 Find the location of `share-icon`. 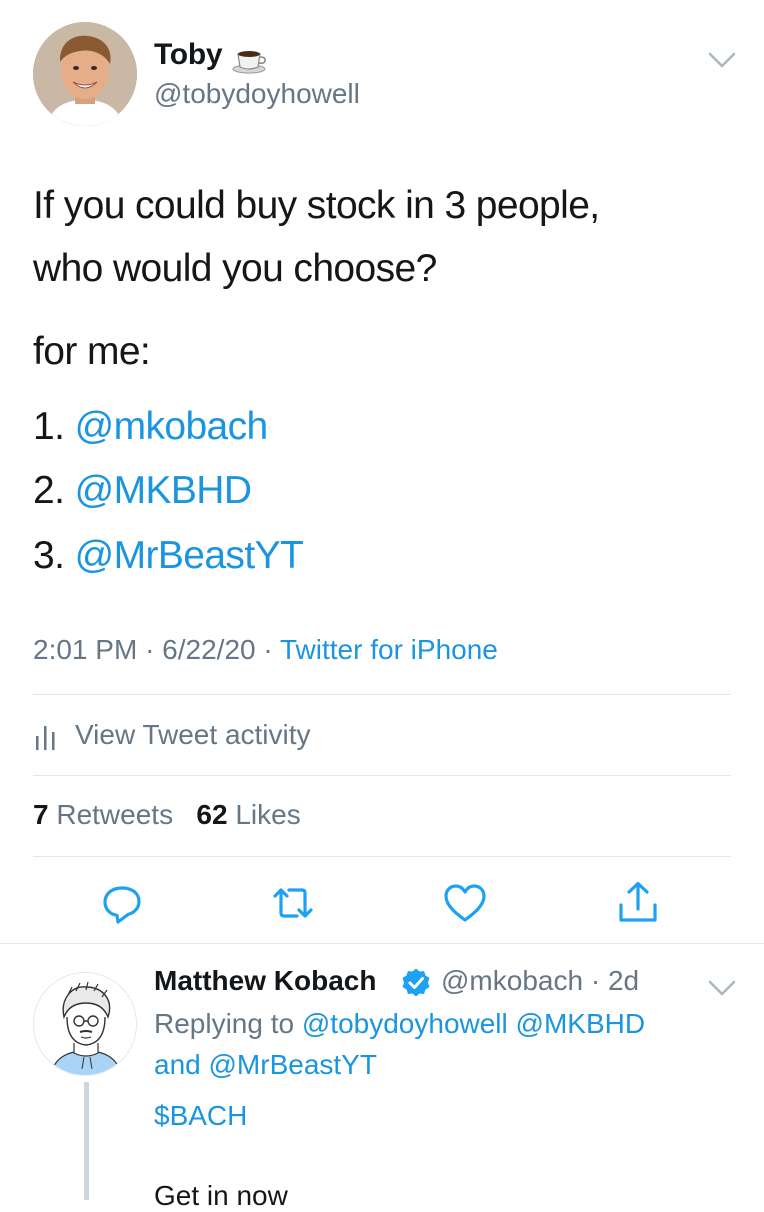

share-icon is located at coordinates (638, 901).